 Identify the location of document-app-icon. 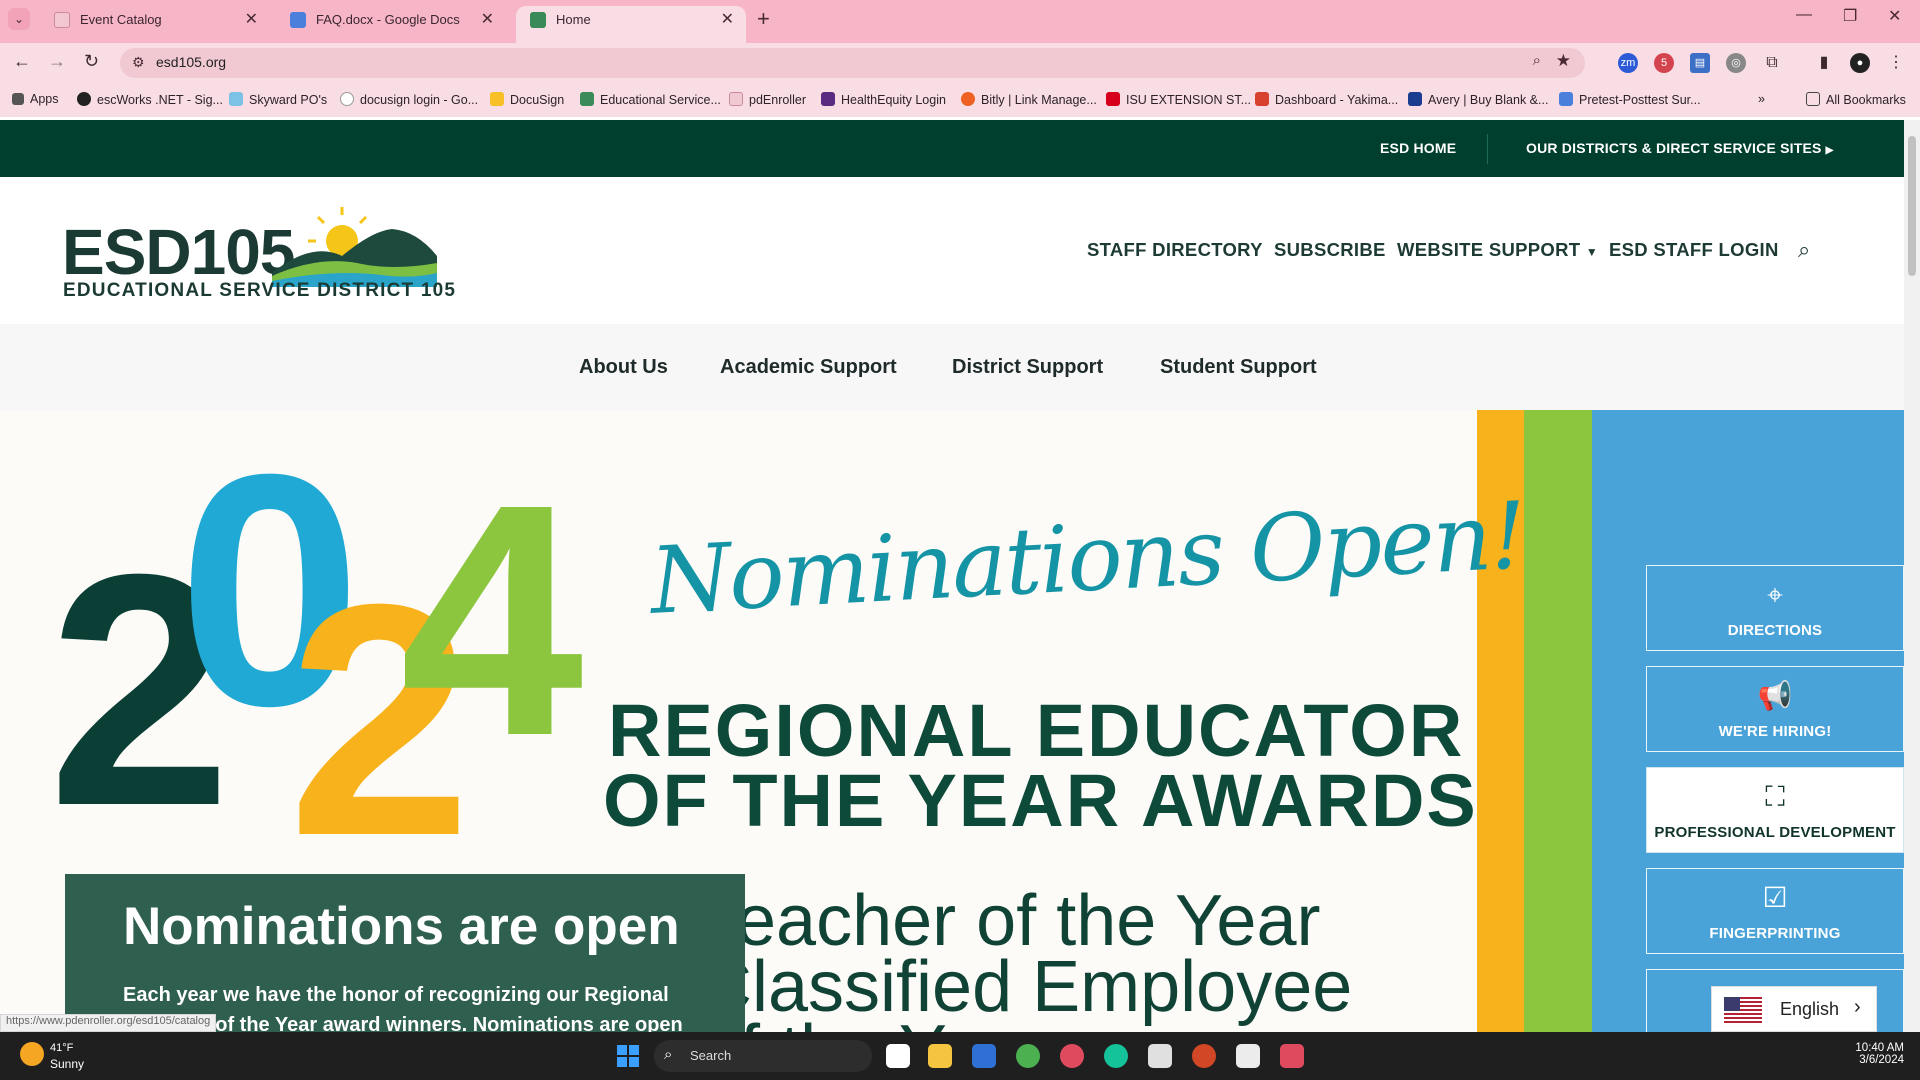
(1248, 1056).